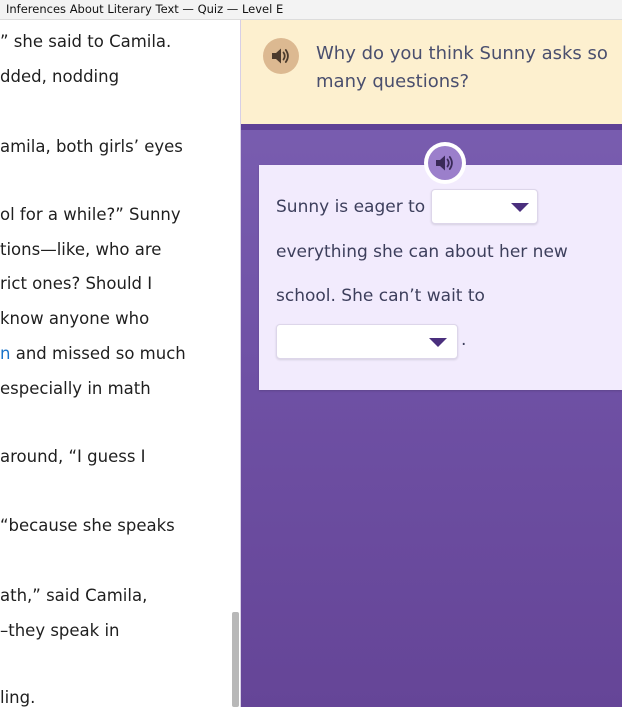 The width and height of the screenshot is (622, 707). What do you see at coordinates (75, 318) in the screenshot?
I see `passage-line: know anyone who` at bounding box center [75, 318].